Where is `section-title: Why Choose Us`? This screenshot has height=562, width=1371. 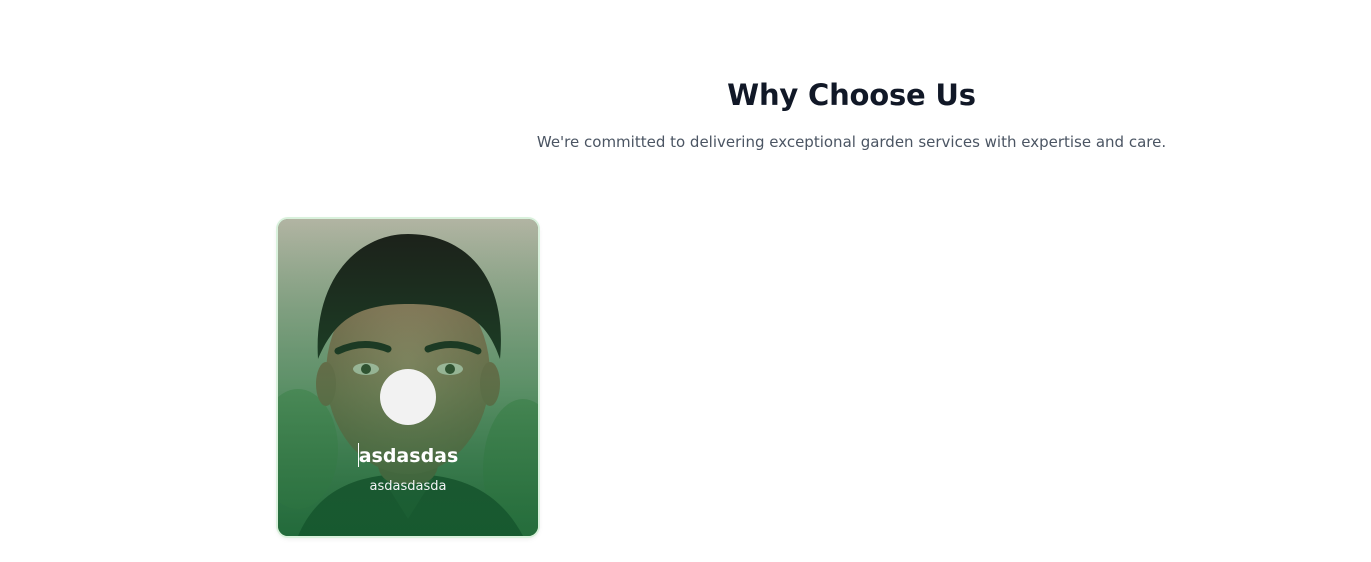
section-title: Why Choose Us is located at coordinates (851, 95).